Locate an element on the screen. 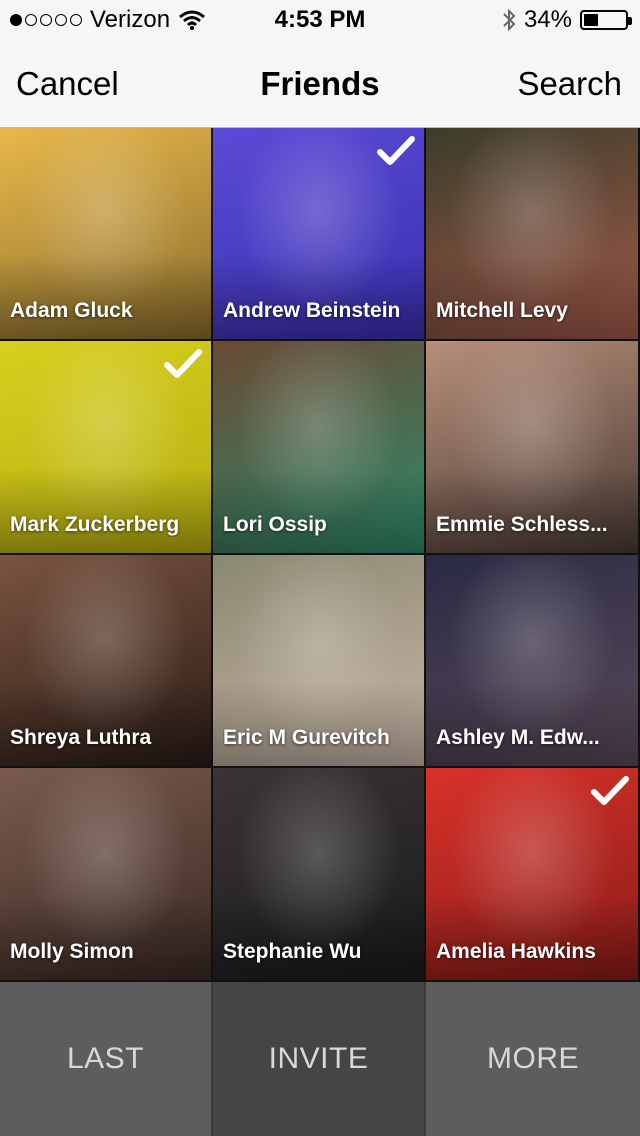  battery-percent: 34% is located at coordinates (547, 19).